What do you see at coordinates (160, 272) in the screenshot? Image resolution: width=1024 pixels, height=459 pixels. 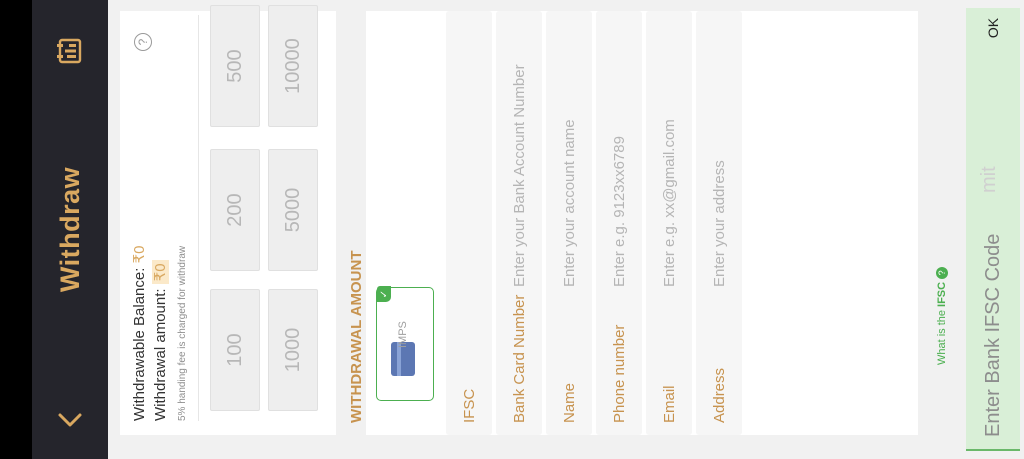 I see `withdrawal-amount-value: ₹0` at bounding box center [160, 272].